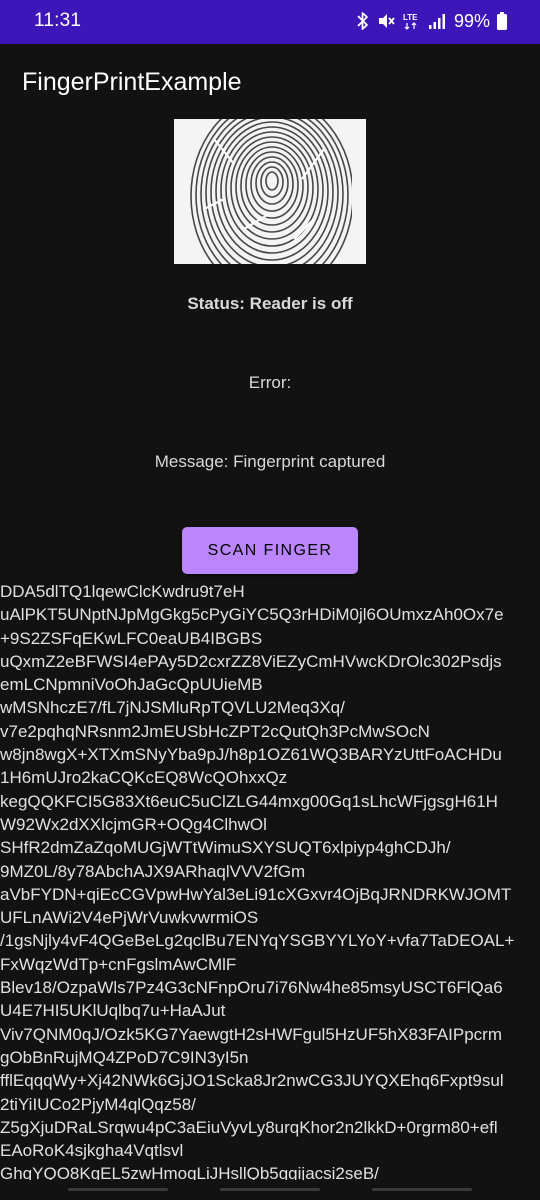 This screenshot has width=540, height=1200. I want to click on template-line: DDA5dlTQ1lqewClcKwdru9t7eH, so click(122, 591).